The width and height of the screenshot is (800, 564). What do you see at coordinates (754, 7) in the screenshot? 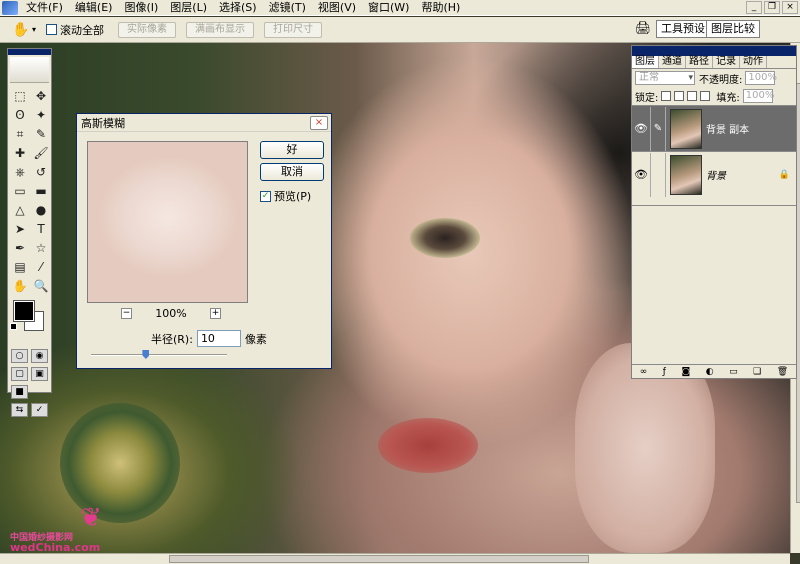
I see `minimize-button: _` at bounding box center [754, 7].